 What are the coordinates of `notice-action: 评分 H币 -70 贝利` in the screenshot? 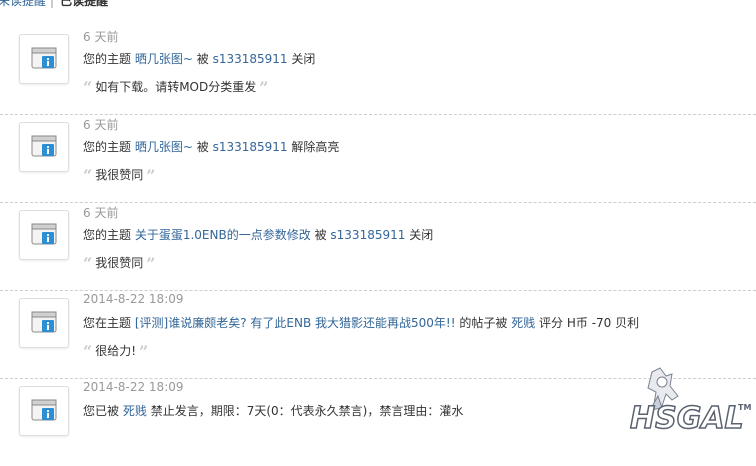 It's located at (589, 323).